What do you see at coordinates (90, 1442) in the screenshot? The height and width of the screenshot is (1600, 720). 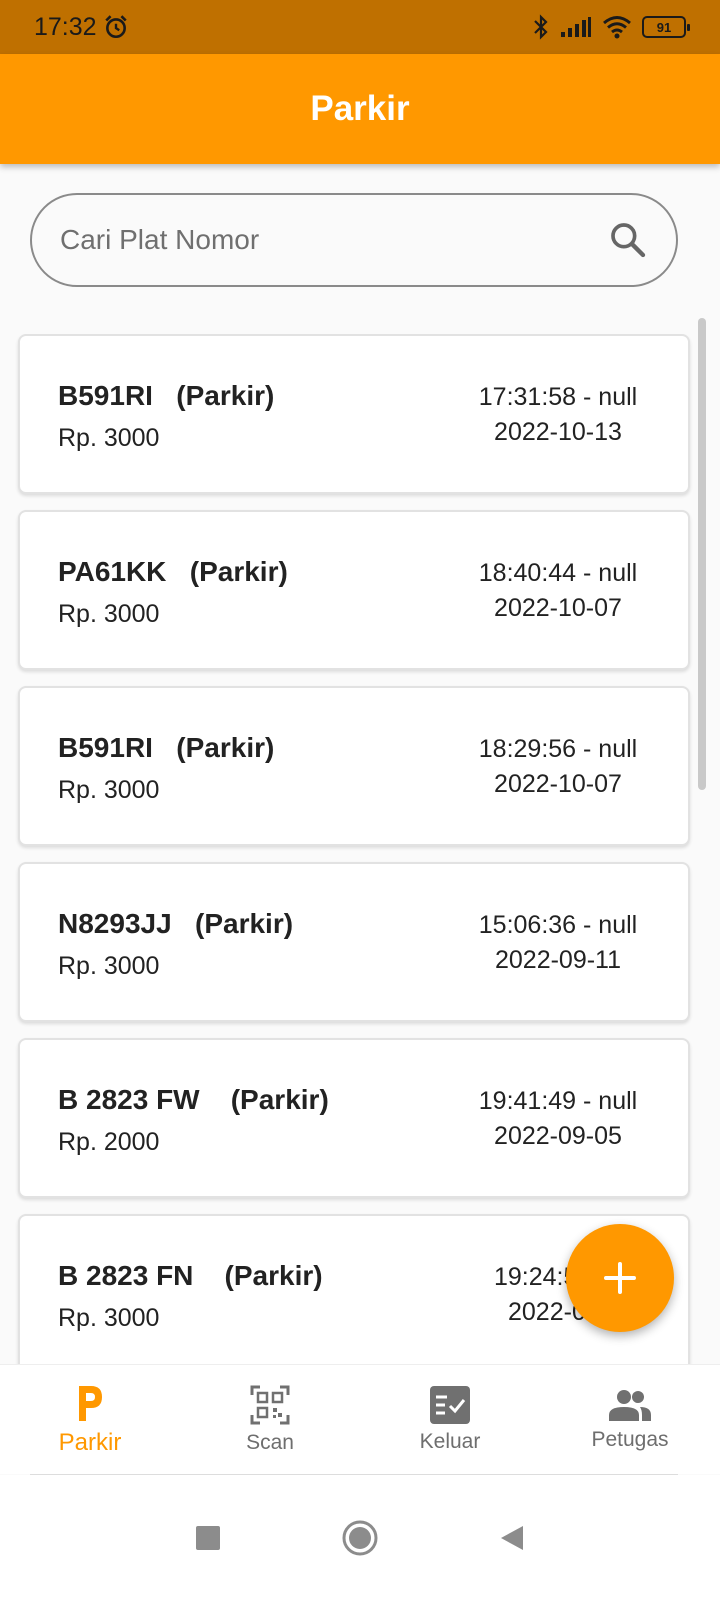 I see `nav-label: Parkir` at bounding box center [90, 1442].